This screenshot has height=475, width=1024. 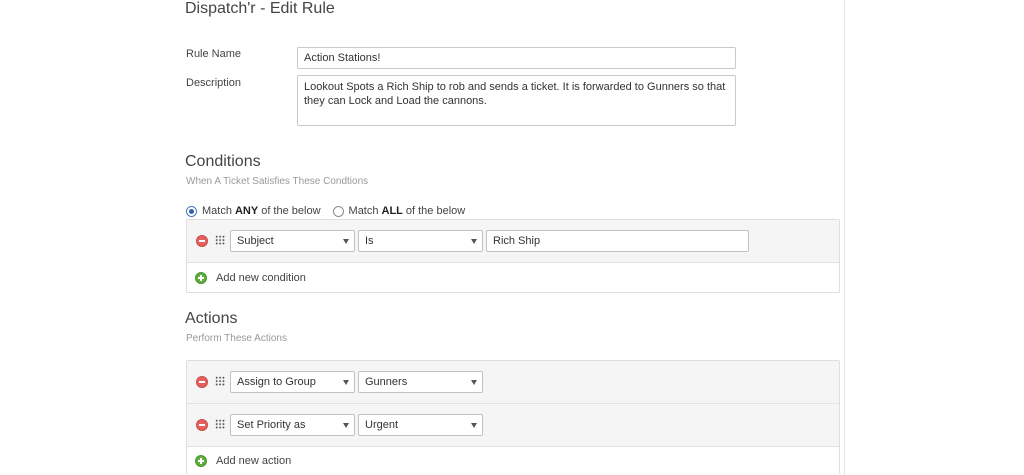 What do you see at coordinates (292, 241) in the screenshot?
I see `condition-field-select: Subject` at bounding box center [292, 241].